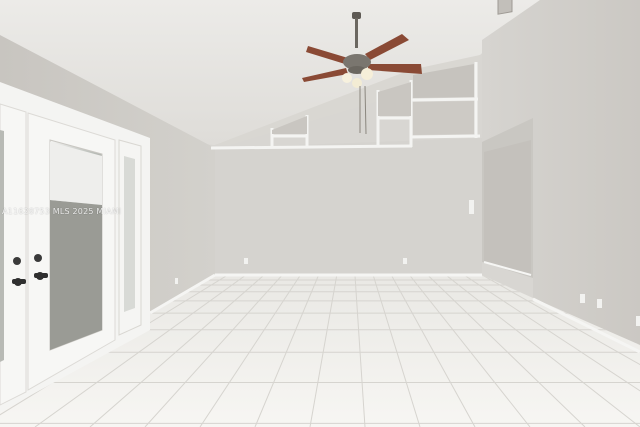 This screenshot has height=427, width=640. I want to click on air-vent, so click(505, 7).